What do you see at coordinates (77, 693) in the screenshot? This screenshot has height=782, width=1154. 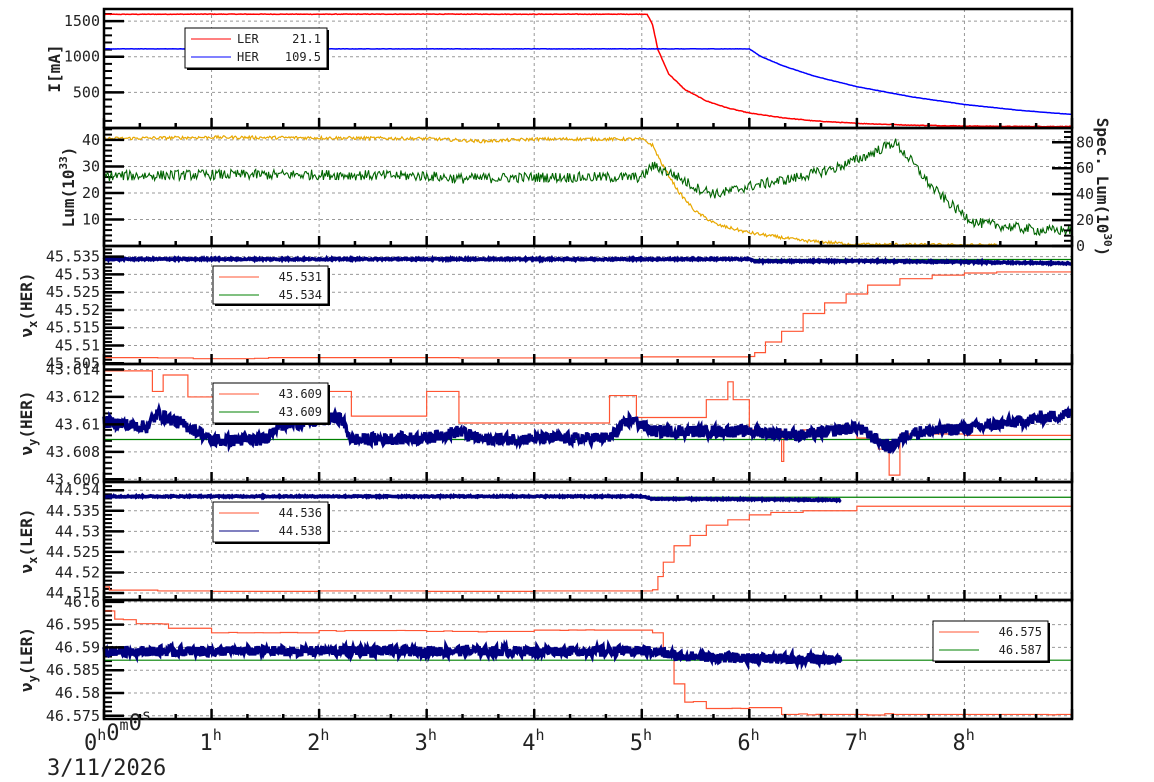 I see `y-tick-label: 46.58` at bounding box center [77, 693].